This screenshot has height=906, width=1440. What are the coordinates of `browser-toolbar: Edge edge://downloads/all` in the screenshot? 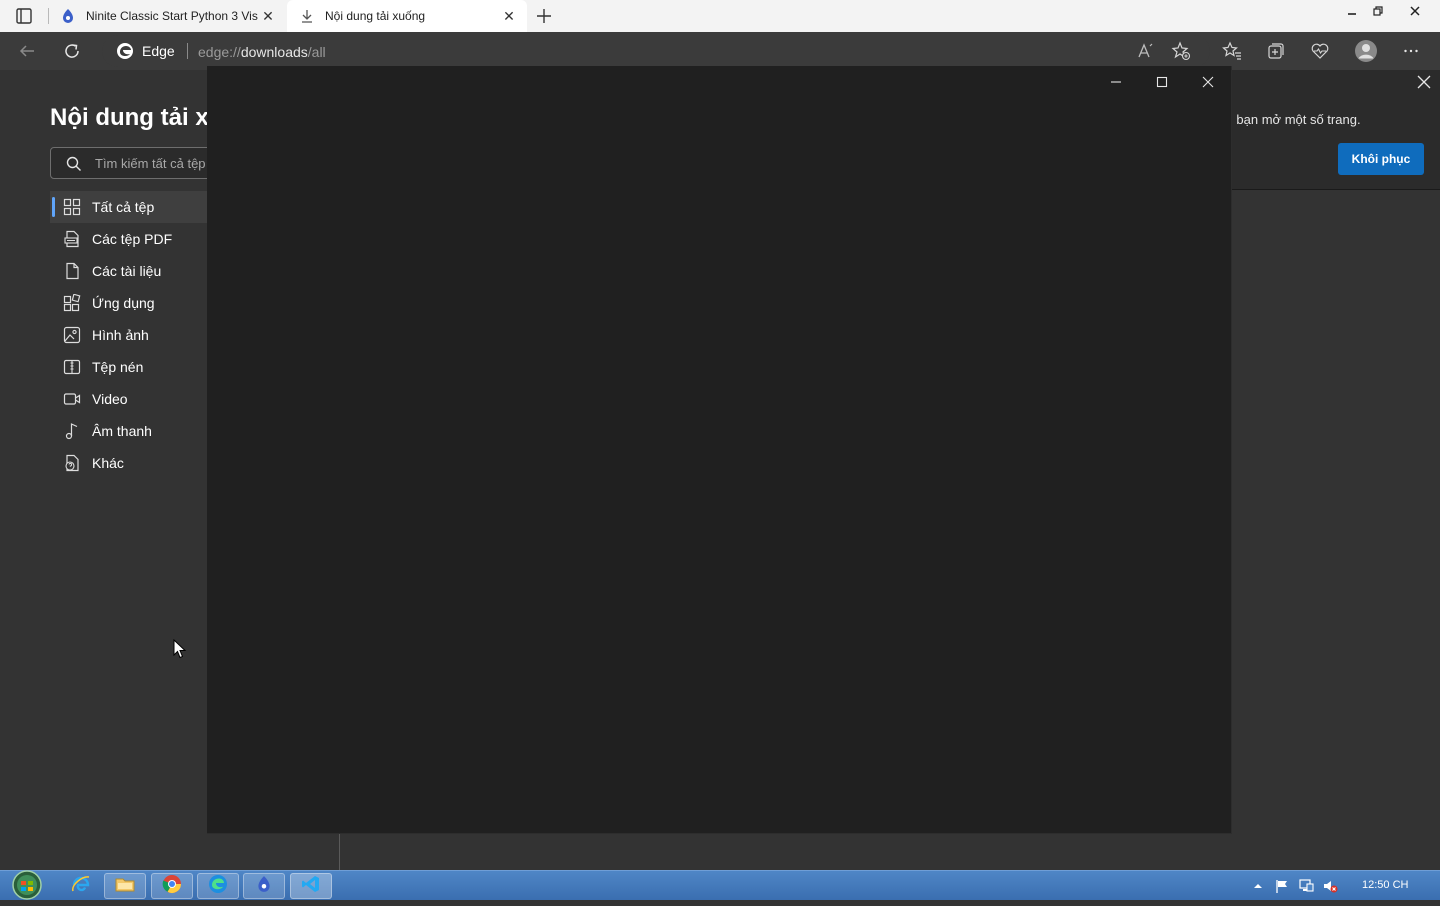 It's located at (720, 51).